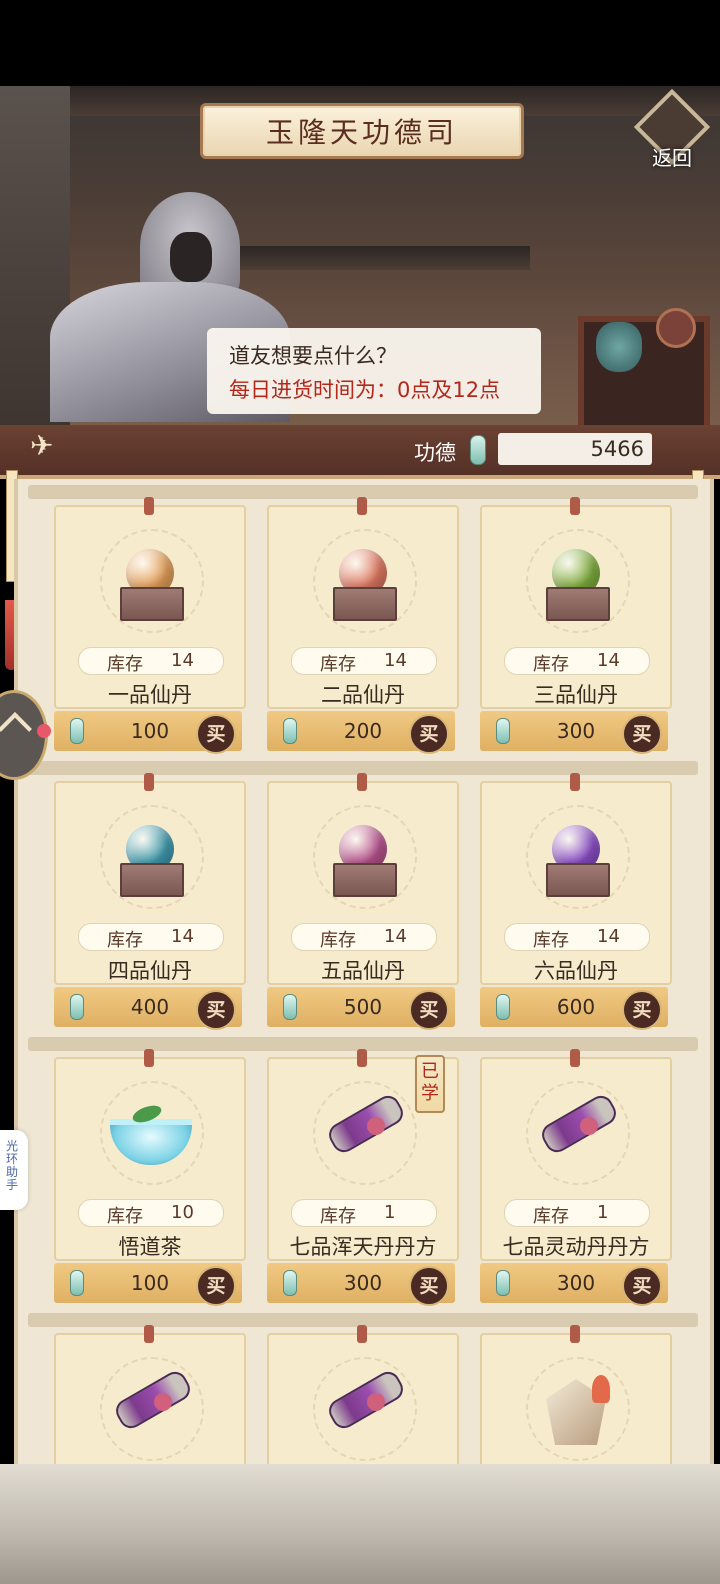  Describe the element at coordinates (430, 1084) in the screenshot. I see `learned-tag: 已学` at that location.